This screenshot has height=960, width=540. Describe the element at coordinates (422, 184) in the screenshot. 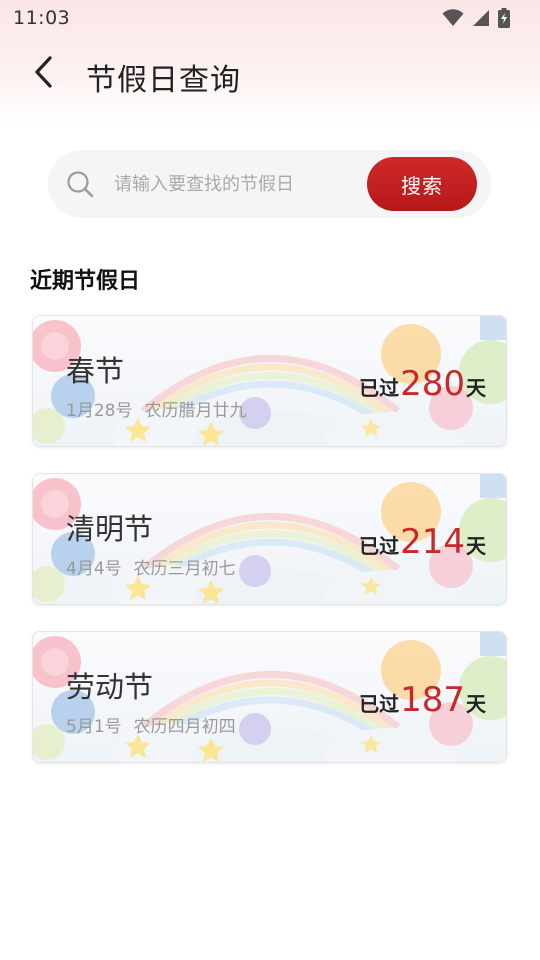

I see `search-button: 搜索` at that location.